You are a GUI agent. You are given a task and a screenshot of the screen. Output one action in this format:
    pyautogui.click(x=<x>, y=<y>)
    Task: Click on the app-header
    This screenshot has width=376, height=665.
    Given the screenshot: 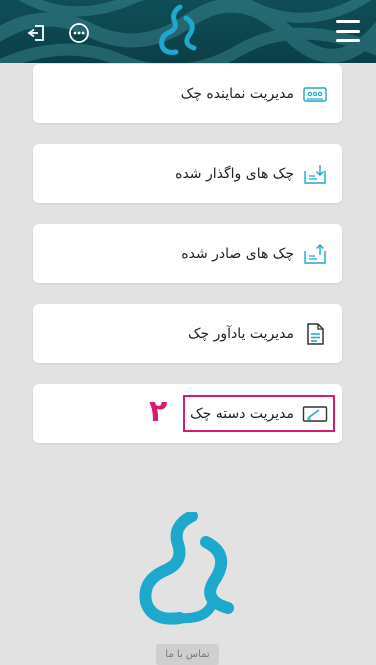 What is the action you would take?
    pyautogui.click(x=188, y=31)
    